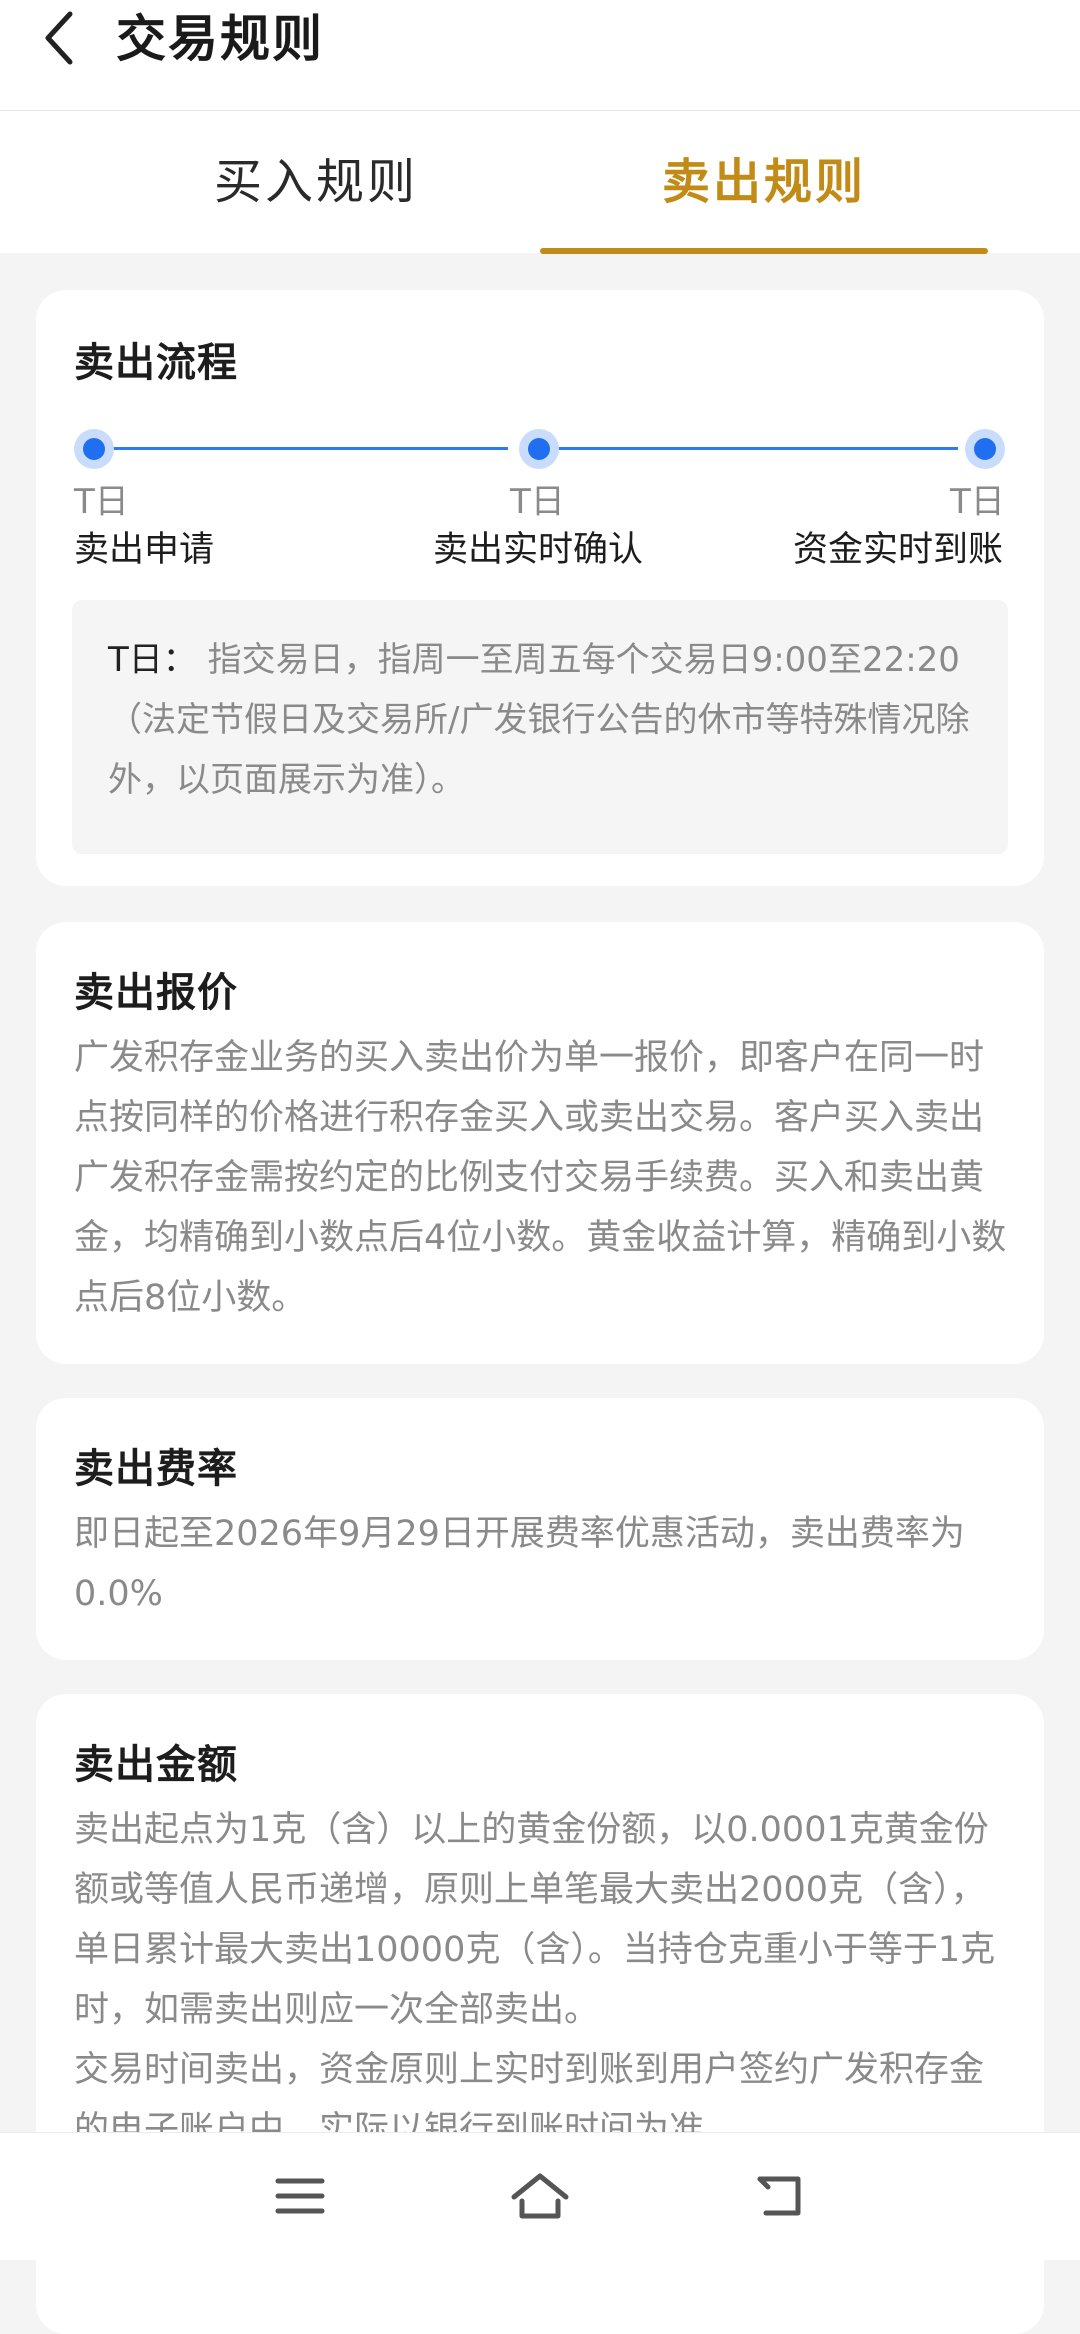 This screenshot has height=2334, width=1080. Describe the element at coordinates (156, 363) in the screenshot. I see `sell-process-title: 卖出流程` at that location.